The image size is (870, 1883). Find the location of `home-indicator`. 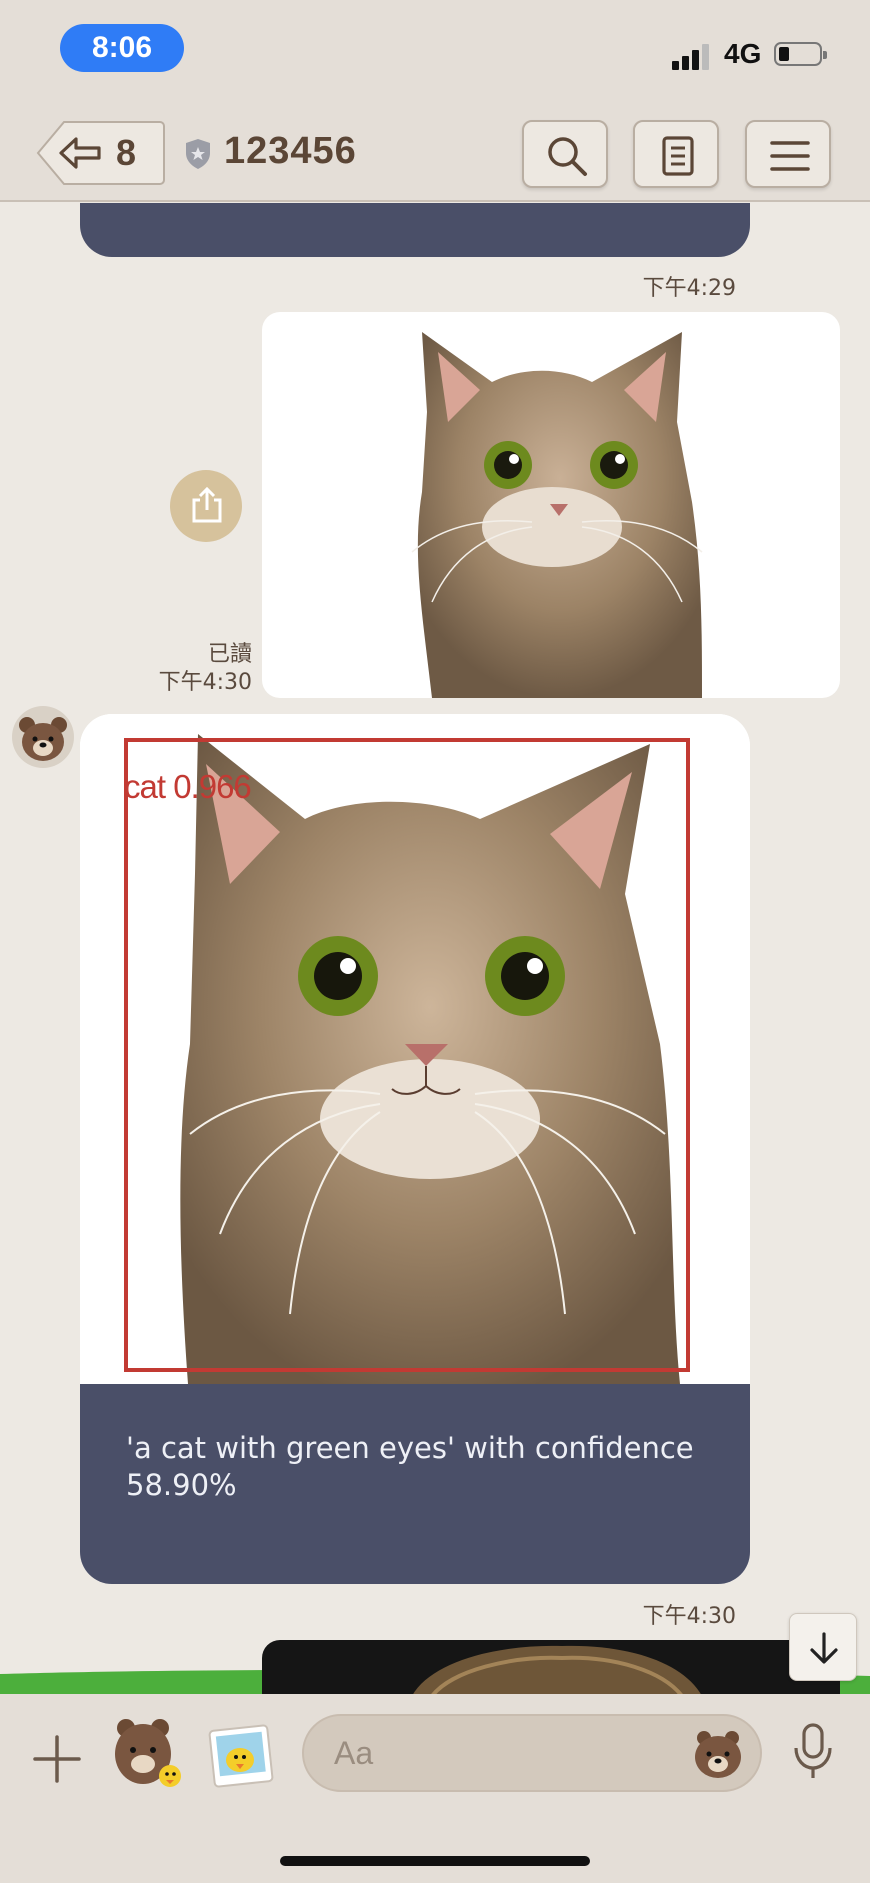

home-indicator is located at coordinates (435, 1861).